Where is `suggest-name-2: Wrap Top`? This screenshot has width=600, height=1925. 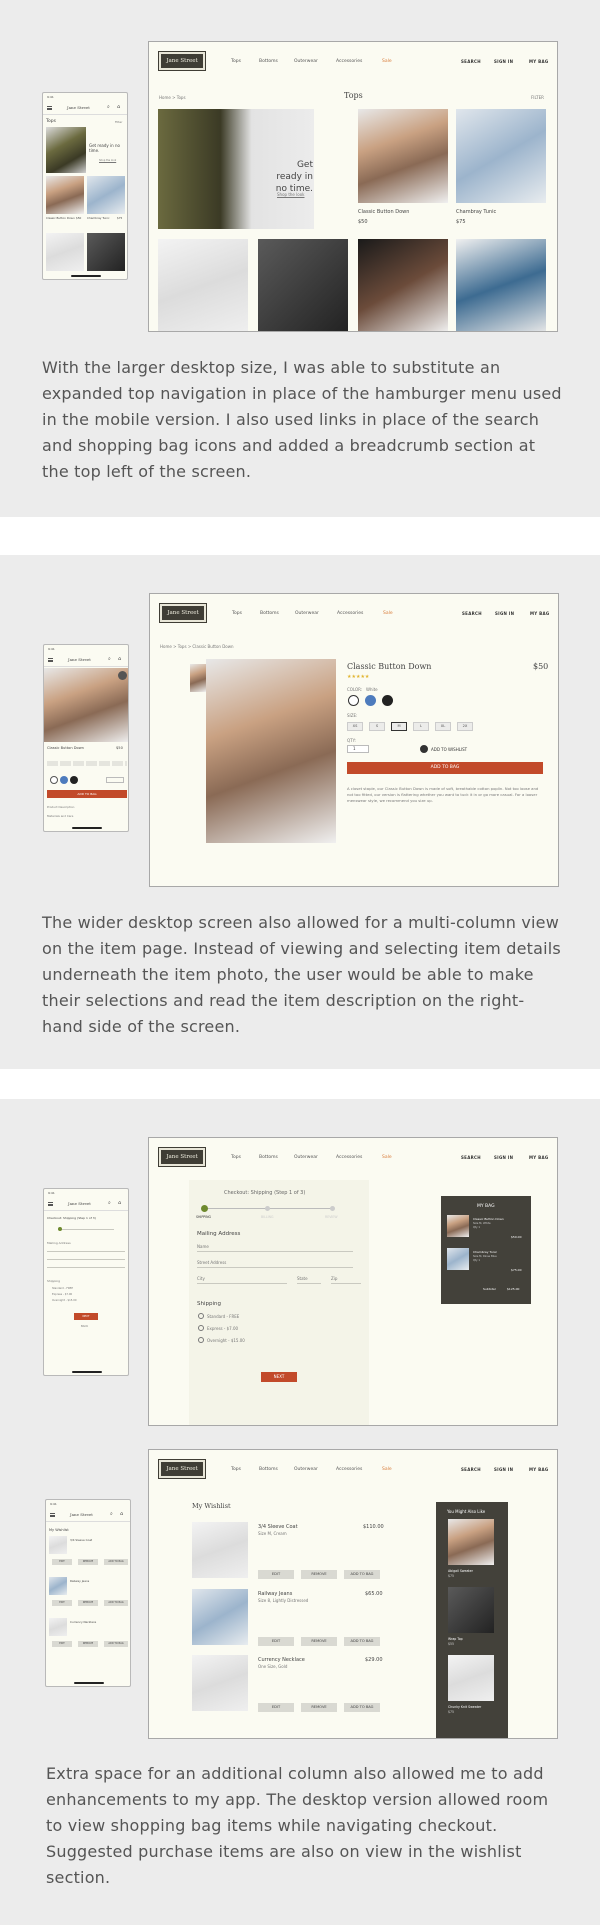
suggest-name-2: Wrap Top is located at coordinates (455, 1639).